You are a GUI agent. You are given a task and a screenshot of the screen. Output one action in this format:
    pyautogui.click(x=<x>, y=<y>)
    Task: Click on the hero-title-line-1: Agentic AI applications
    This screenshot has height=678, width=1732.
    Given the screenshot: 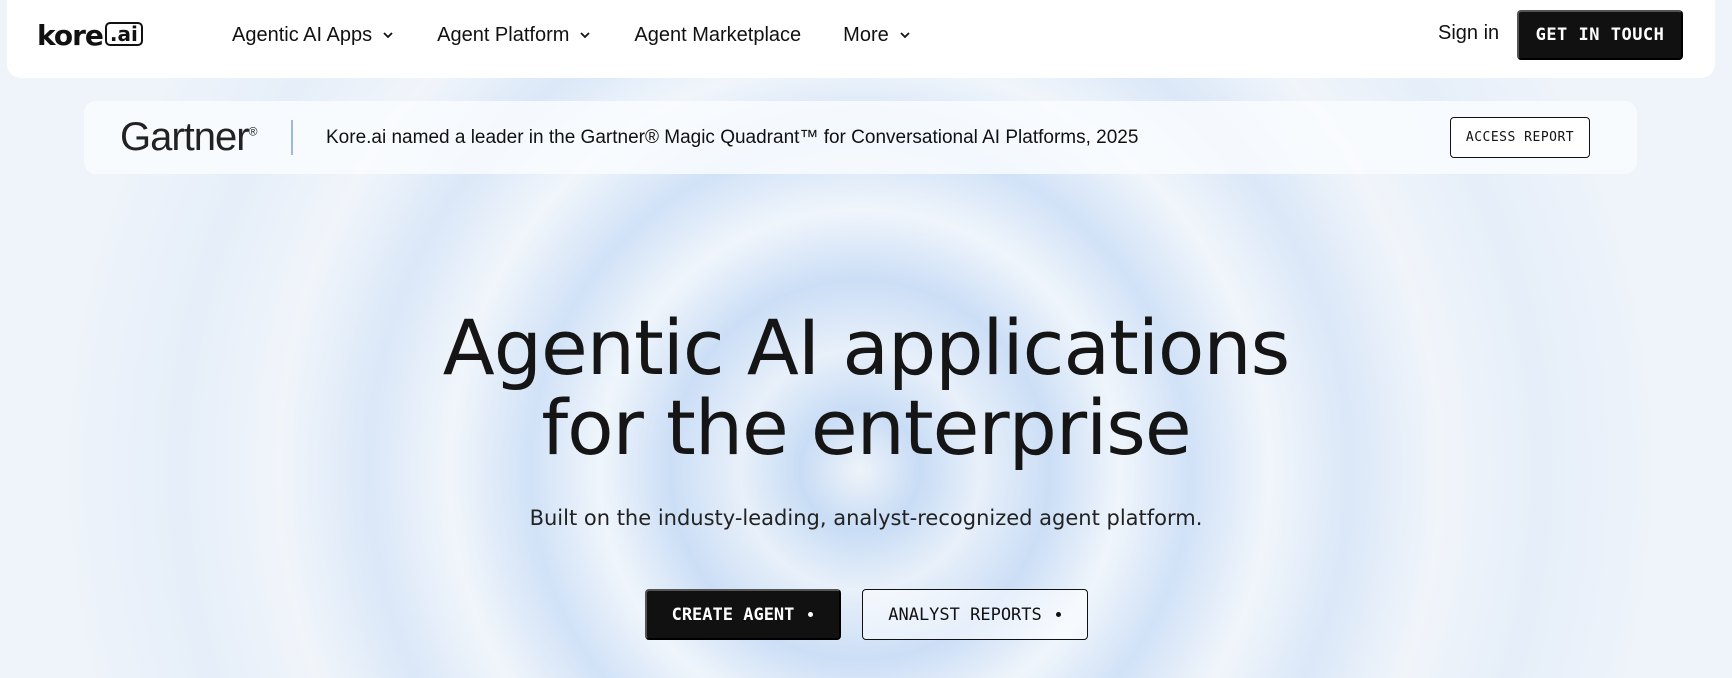 What is the action you would take?
    pyautogui.click(x=866, y=347)
    